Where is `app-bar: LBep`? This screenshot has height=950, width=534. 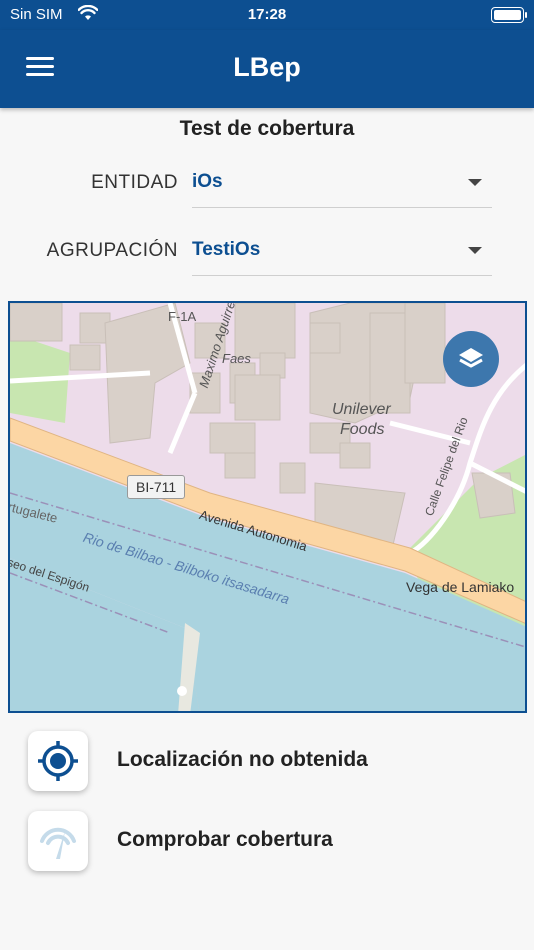 app-bar: LBep is located at coordinates (267, 69).